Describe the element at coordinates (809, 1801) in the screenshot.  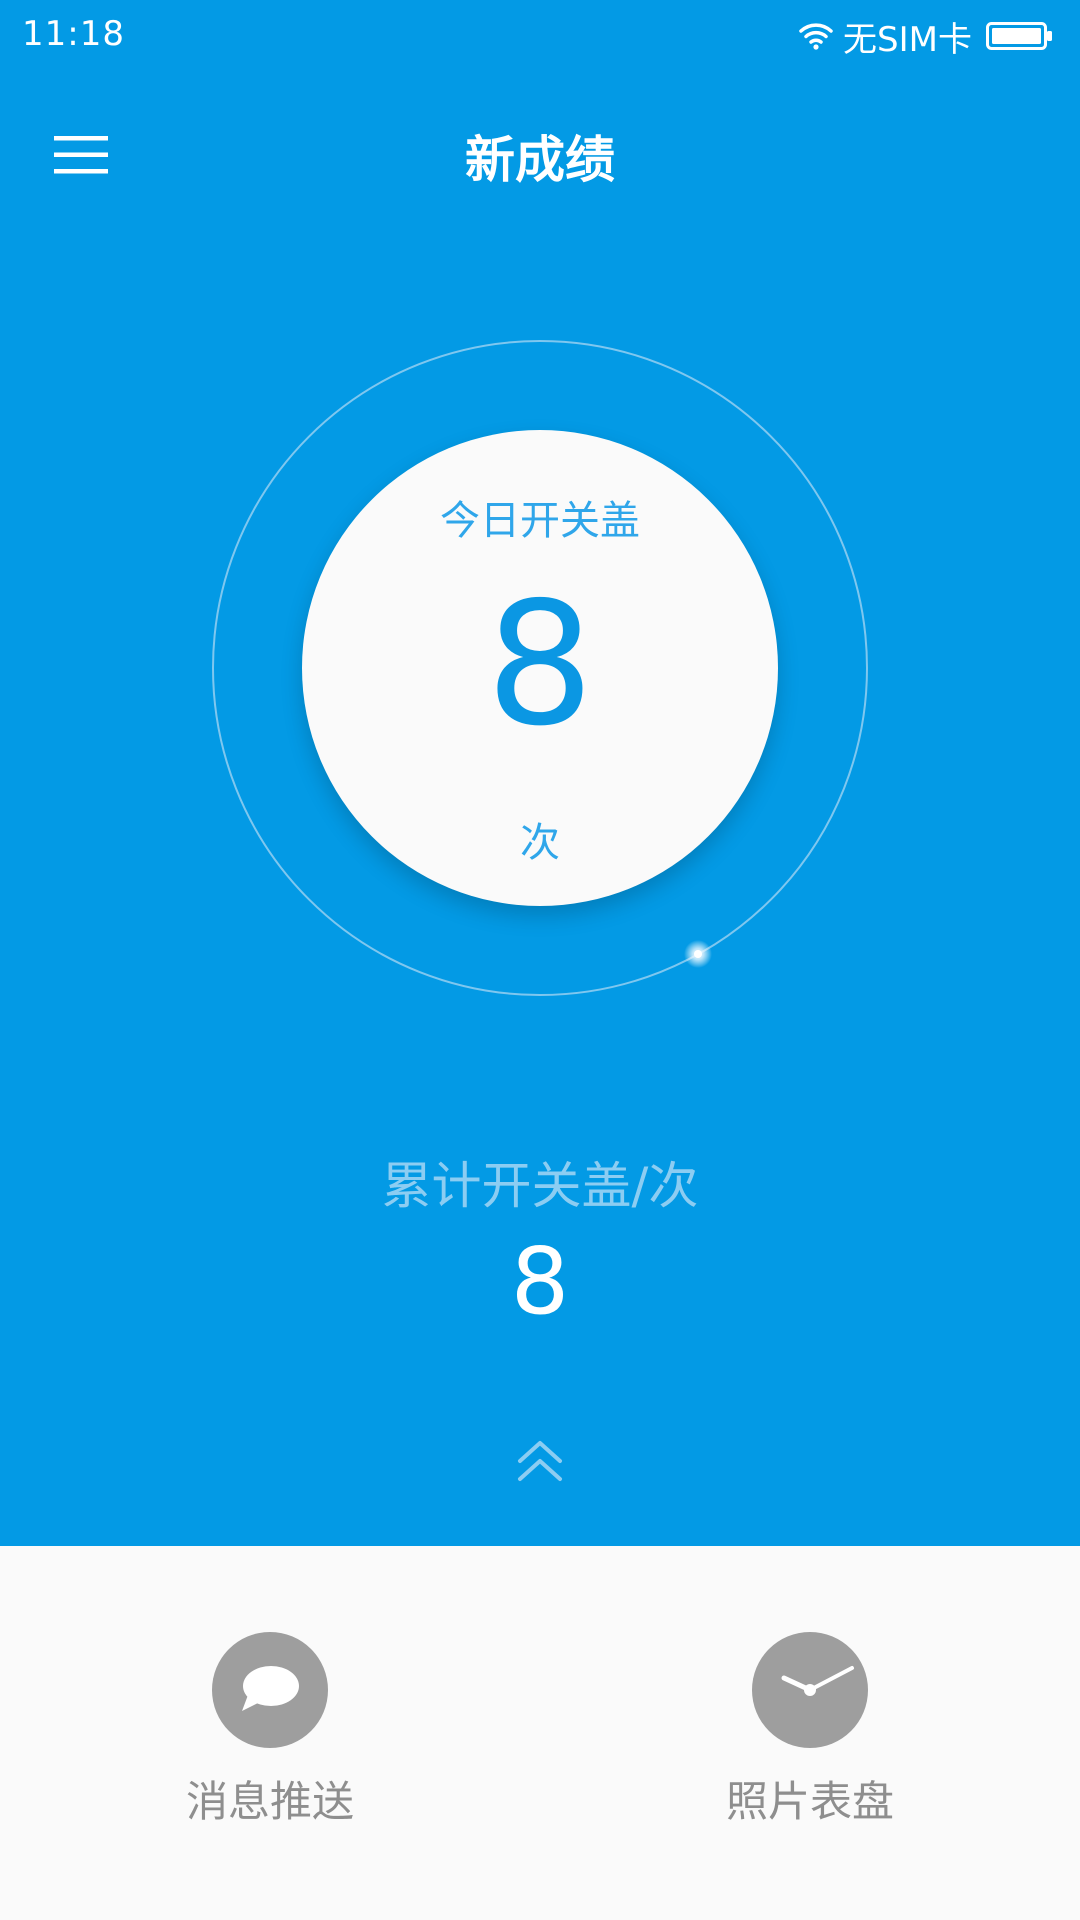
I see `nav-label-photo-watchface: 照片表盘` at that location.